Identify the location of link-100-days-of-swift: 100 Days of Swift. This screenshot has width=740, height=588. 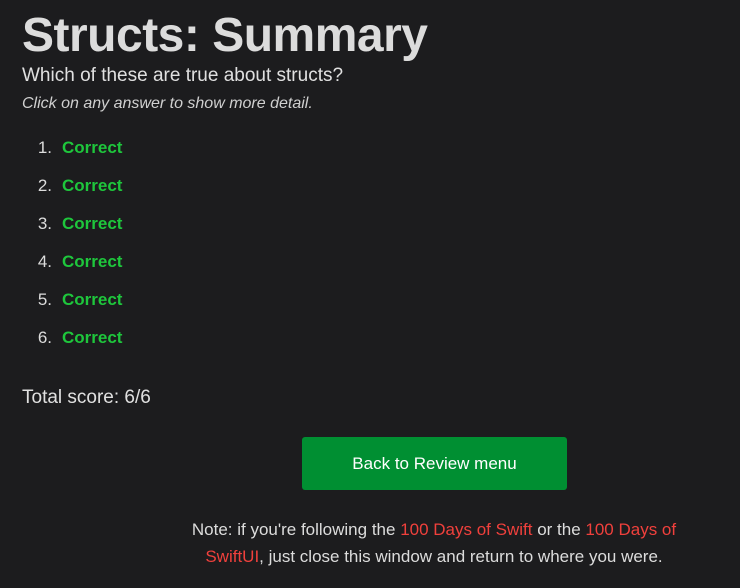
(466, 529).